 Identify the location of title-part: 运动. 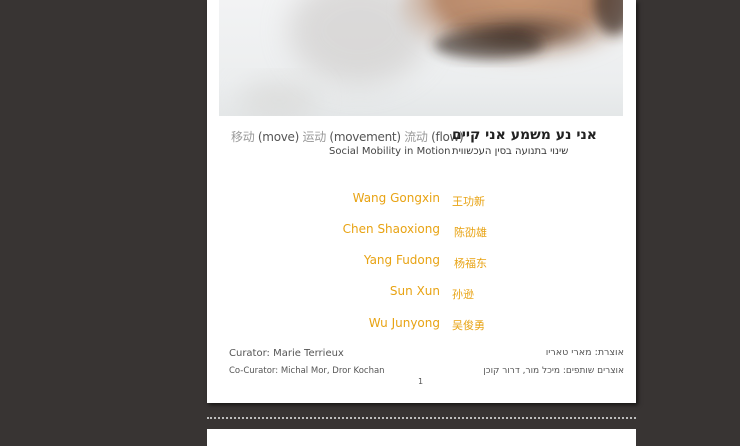
(314, 137).